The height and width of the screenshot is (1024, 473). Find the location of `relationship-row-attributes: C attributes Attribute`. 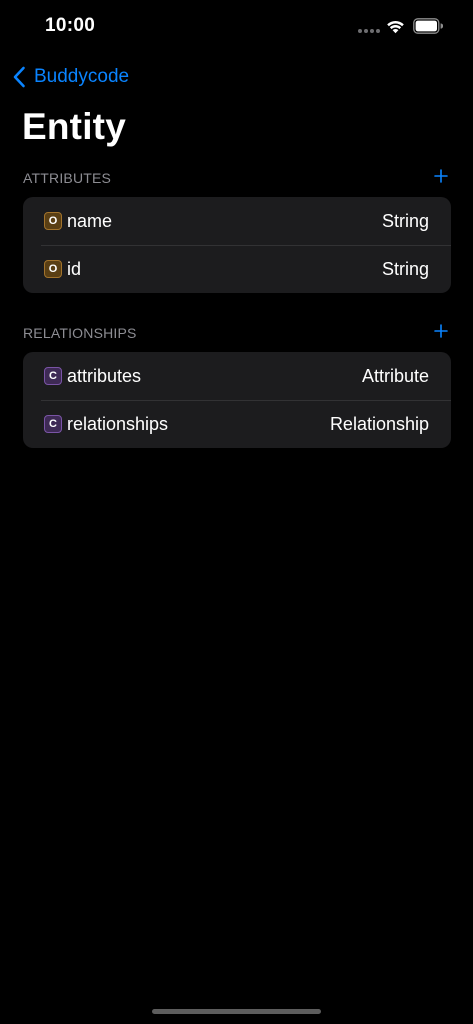

relationship-row-attributes: C attributes Attribute is located at coordinates (237, 376).